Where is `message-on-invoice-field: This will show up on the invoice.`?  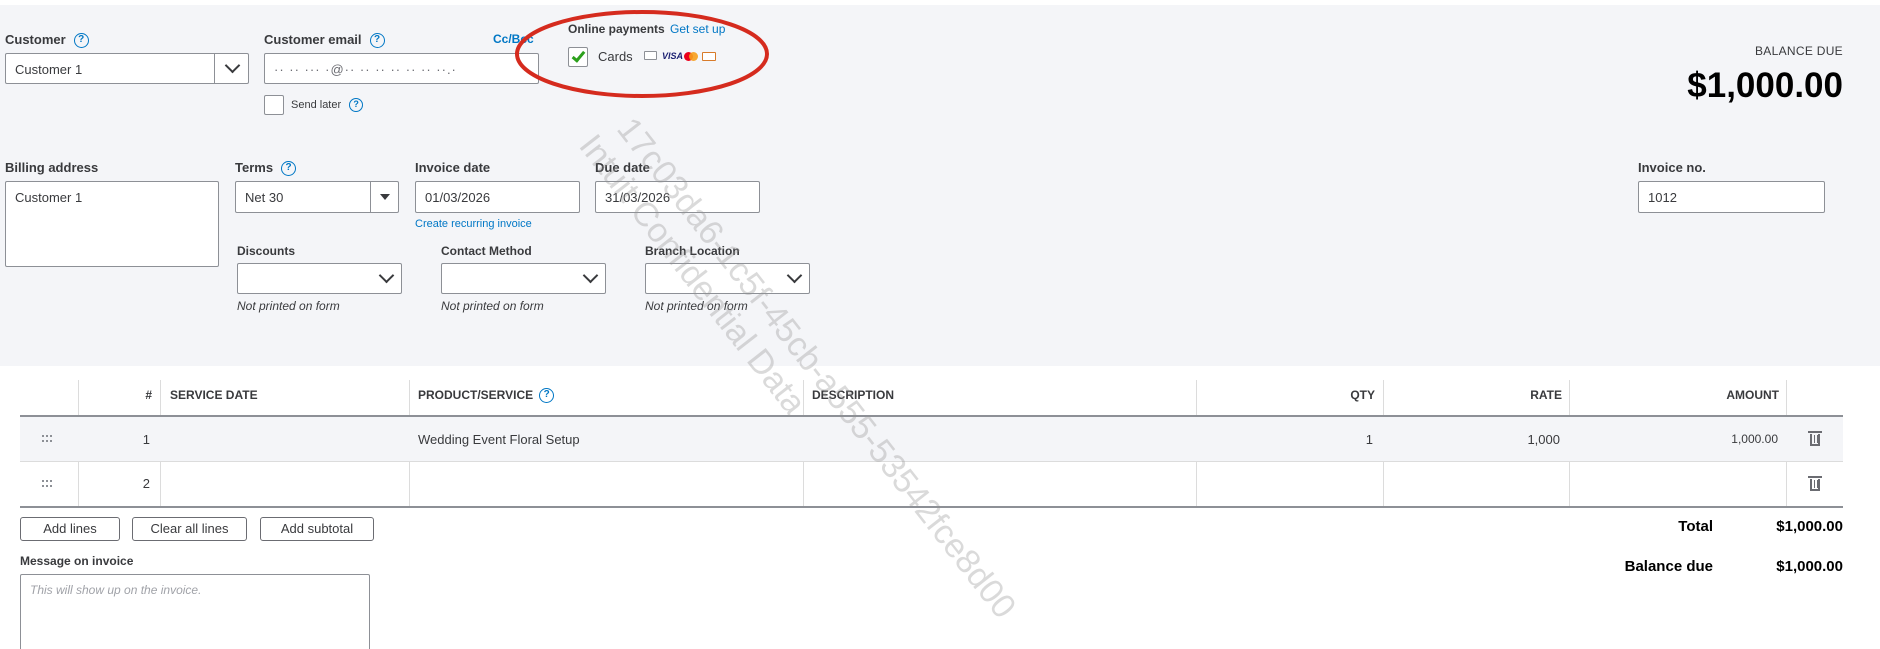
message-on-invoice-field: This will show up on the invoice. is located at coordinates (195, 611).